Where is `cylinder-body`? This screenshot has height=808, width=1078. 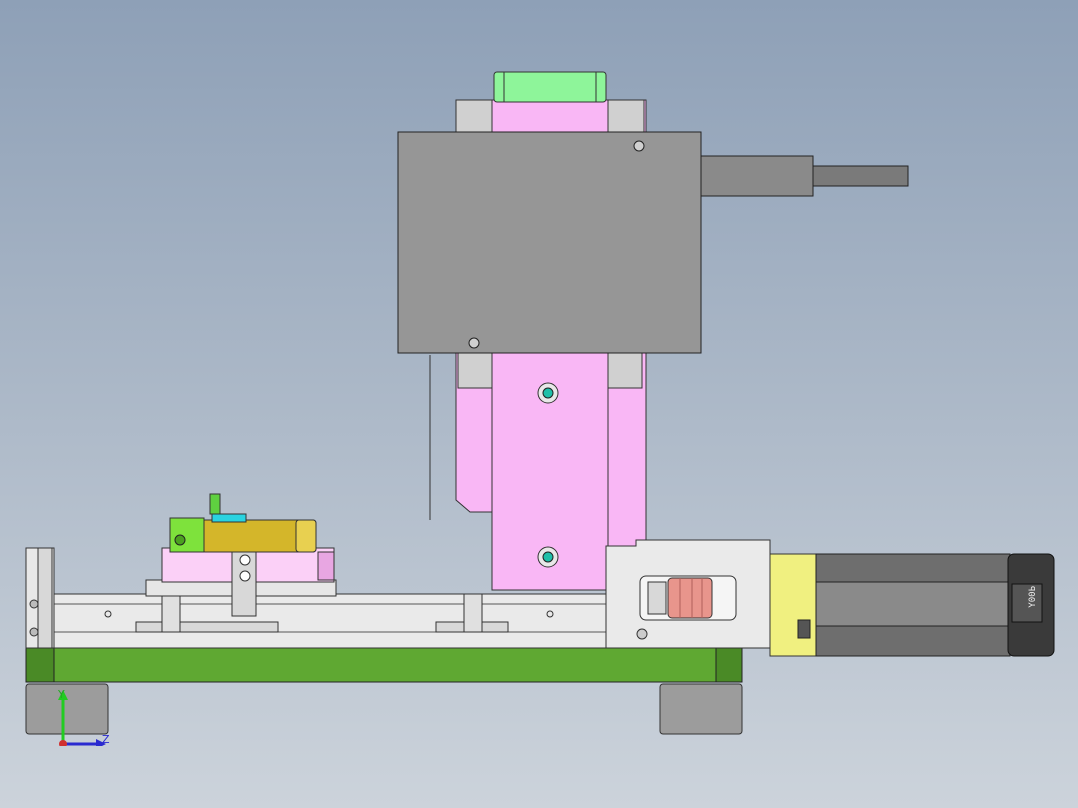
cylinder-body is located at coordinates (549, 242).